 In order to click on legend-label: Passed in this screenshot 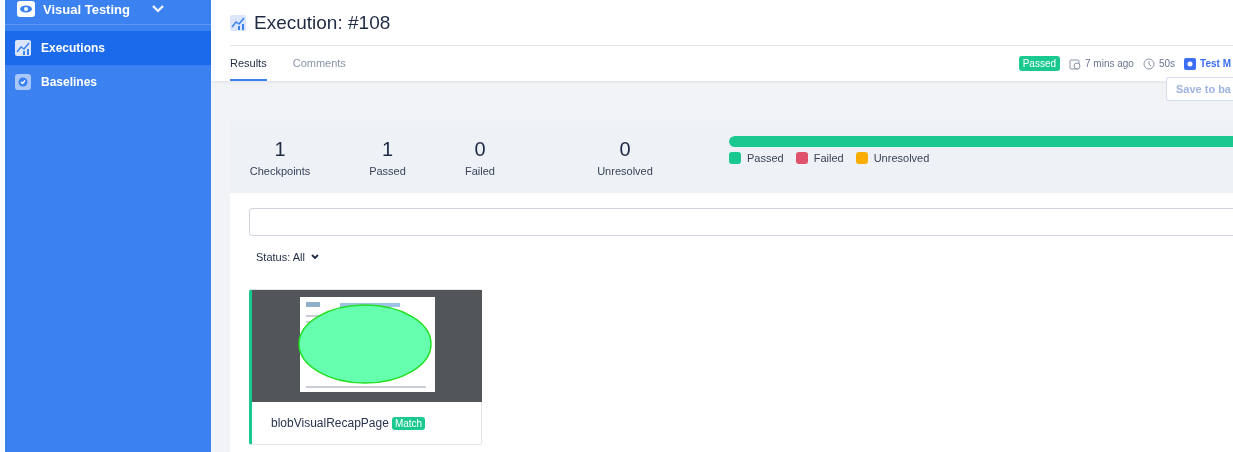, I will do `click(765, 158)`.